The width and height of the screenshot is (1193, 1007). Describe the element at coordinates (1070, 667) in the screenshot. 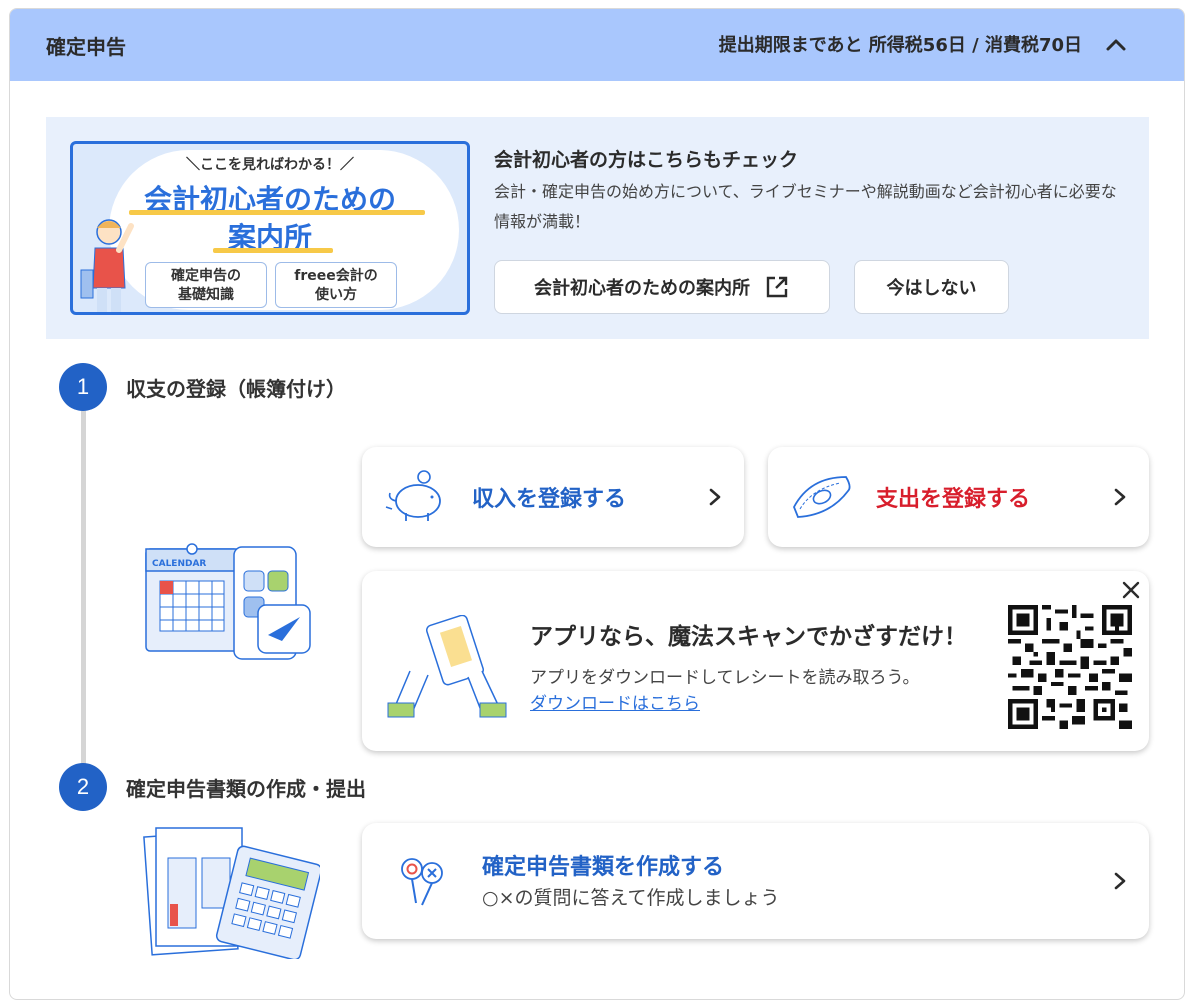

I see `qr-code` at that location.